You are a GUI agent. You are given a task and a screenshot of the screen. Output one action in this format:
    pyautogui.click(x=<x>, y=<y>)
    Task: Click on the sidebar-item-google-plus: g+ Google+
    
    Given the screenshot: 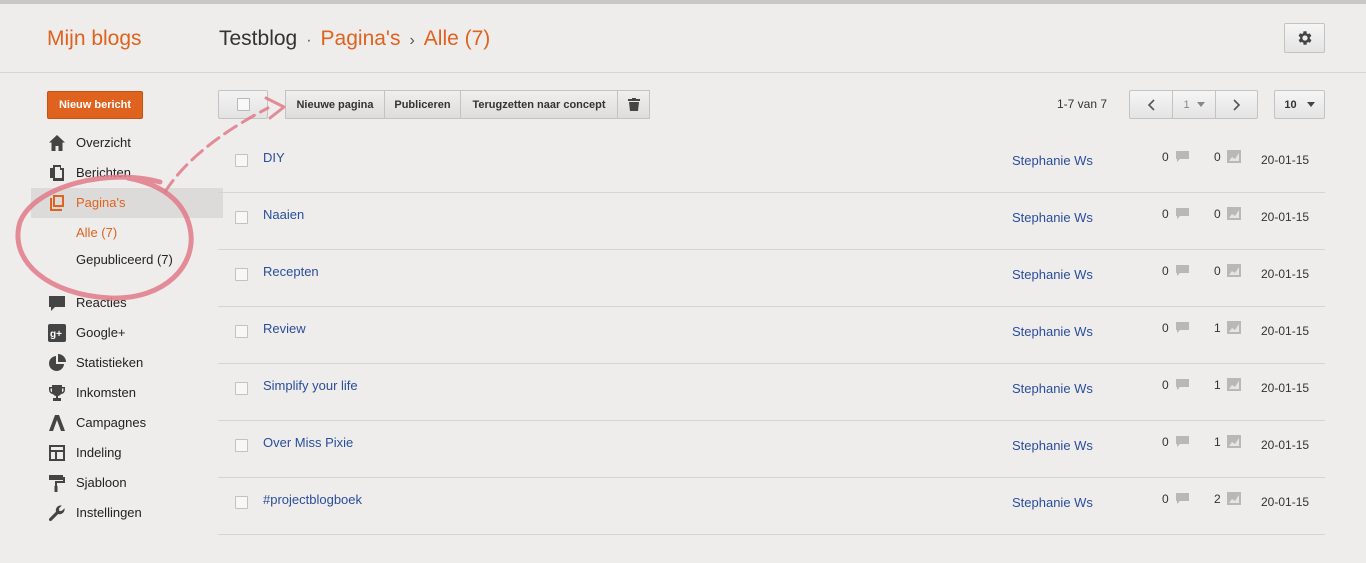 What is the action you would take?
    pyautogui.click(x=127, y=333)
    